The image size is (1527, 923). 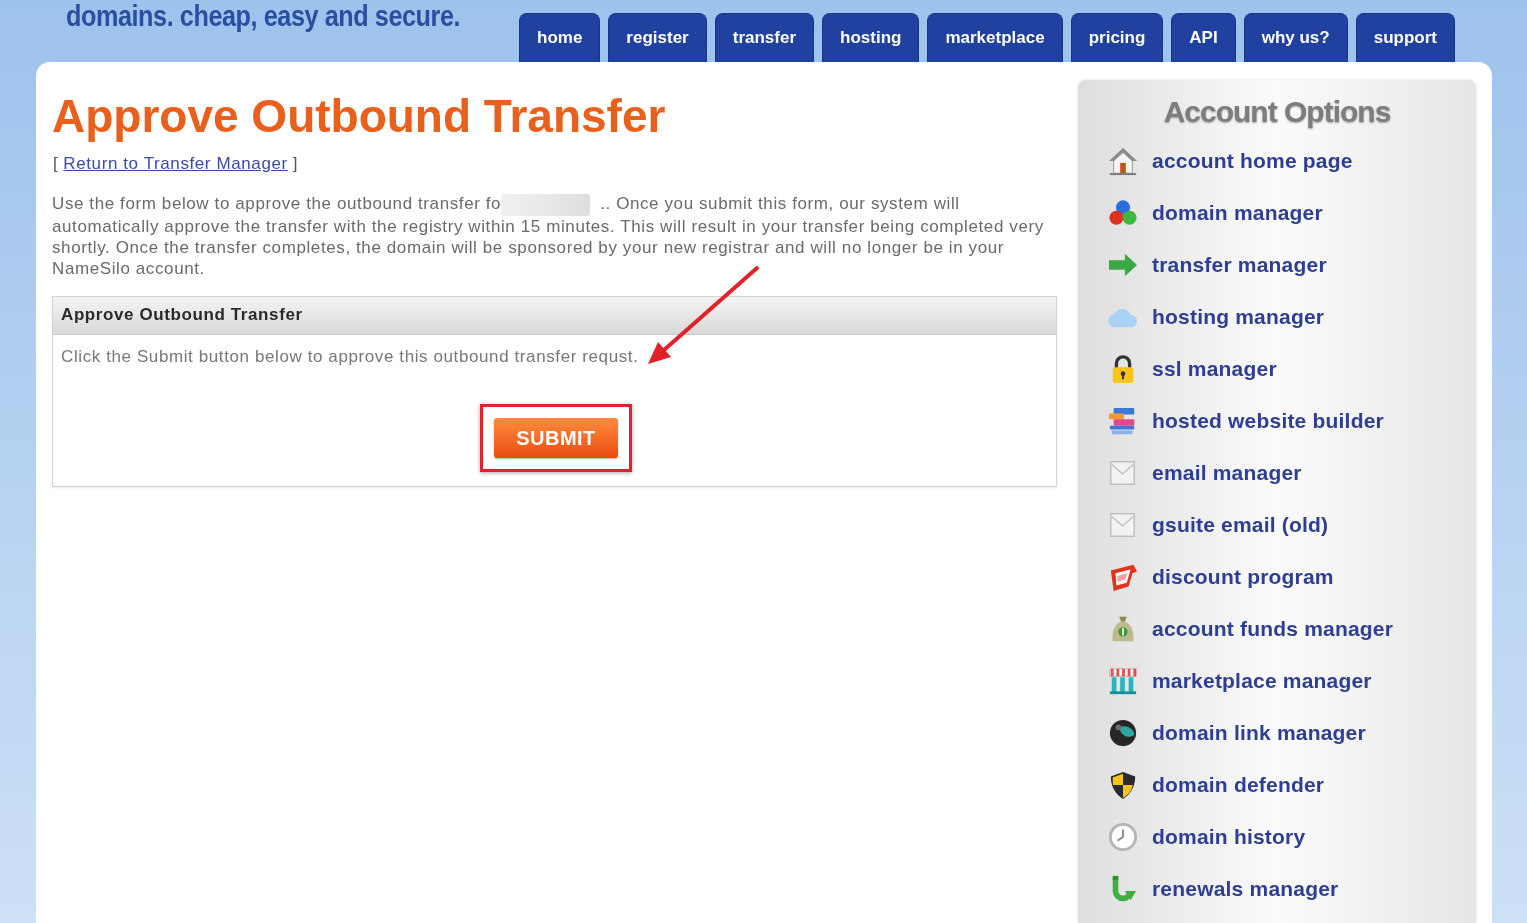 I want to click on dark-globe-icon, so click(x=1123, y=733).